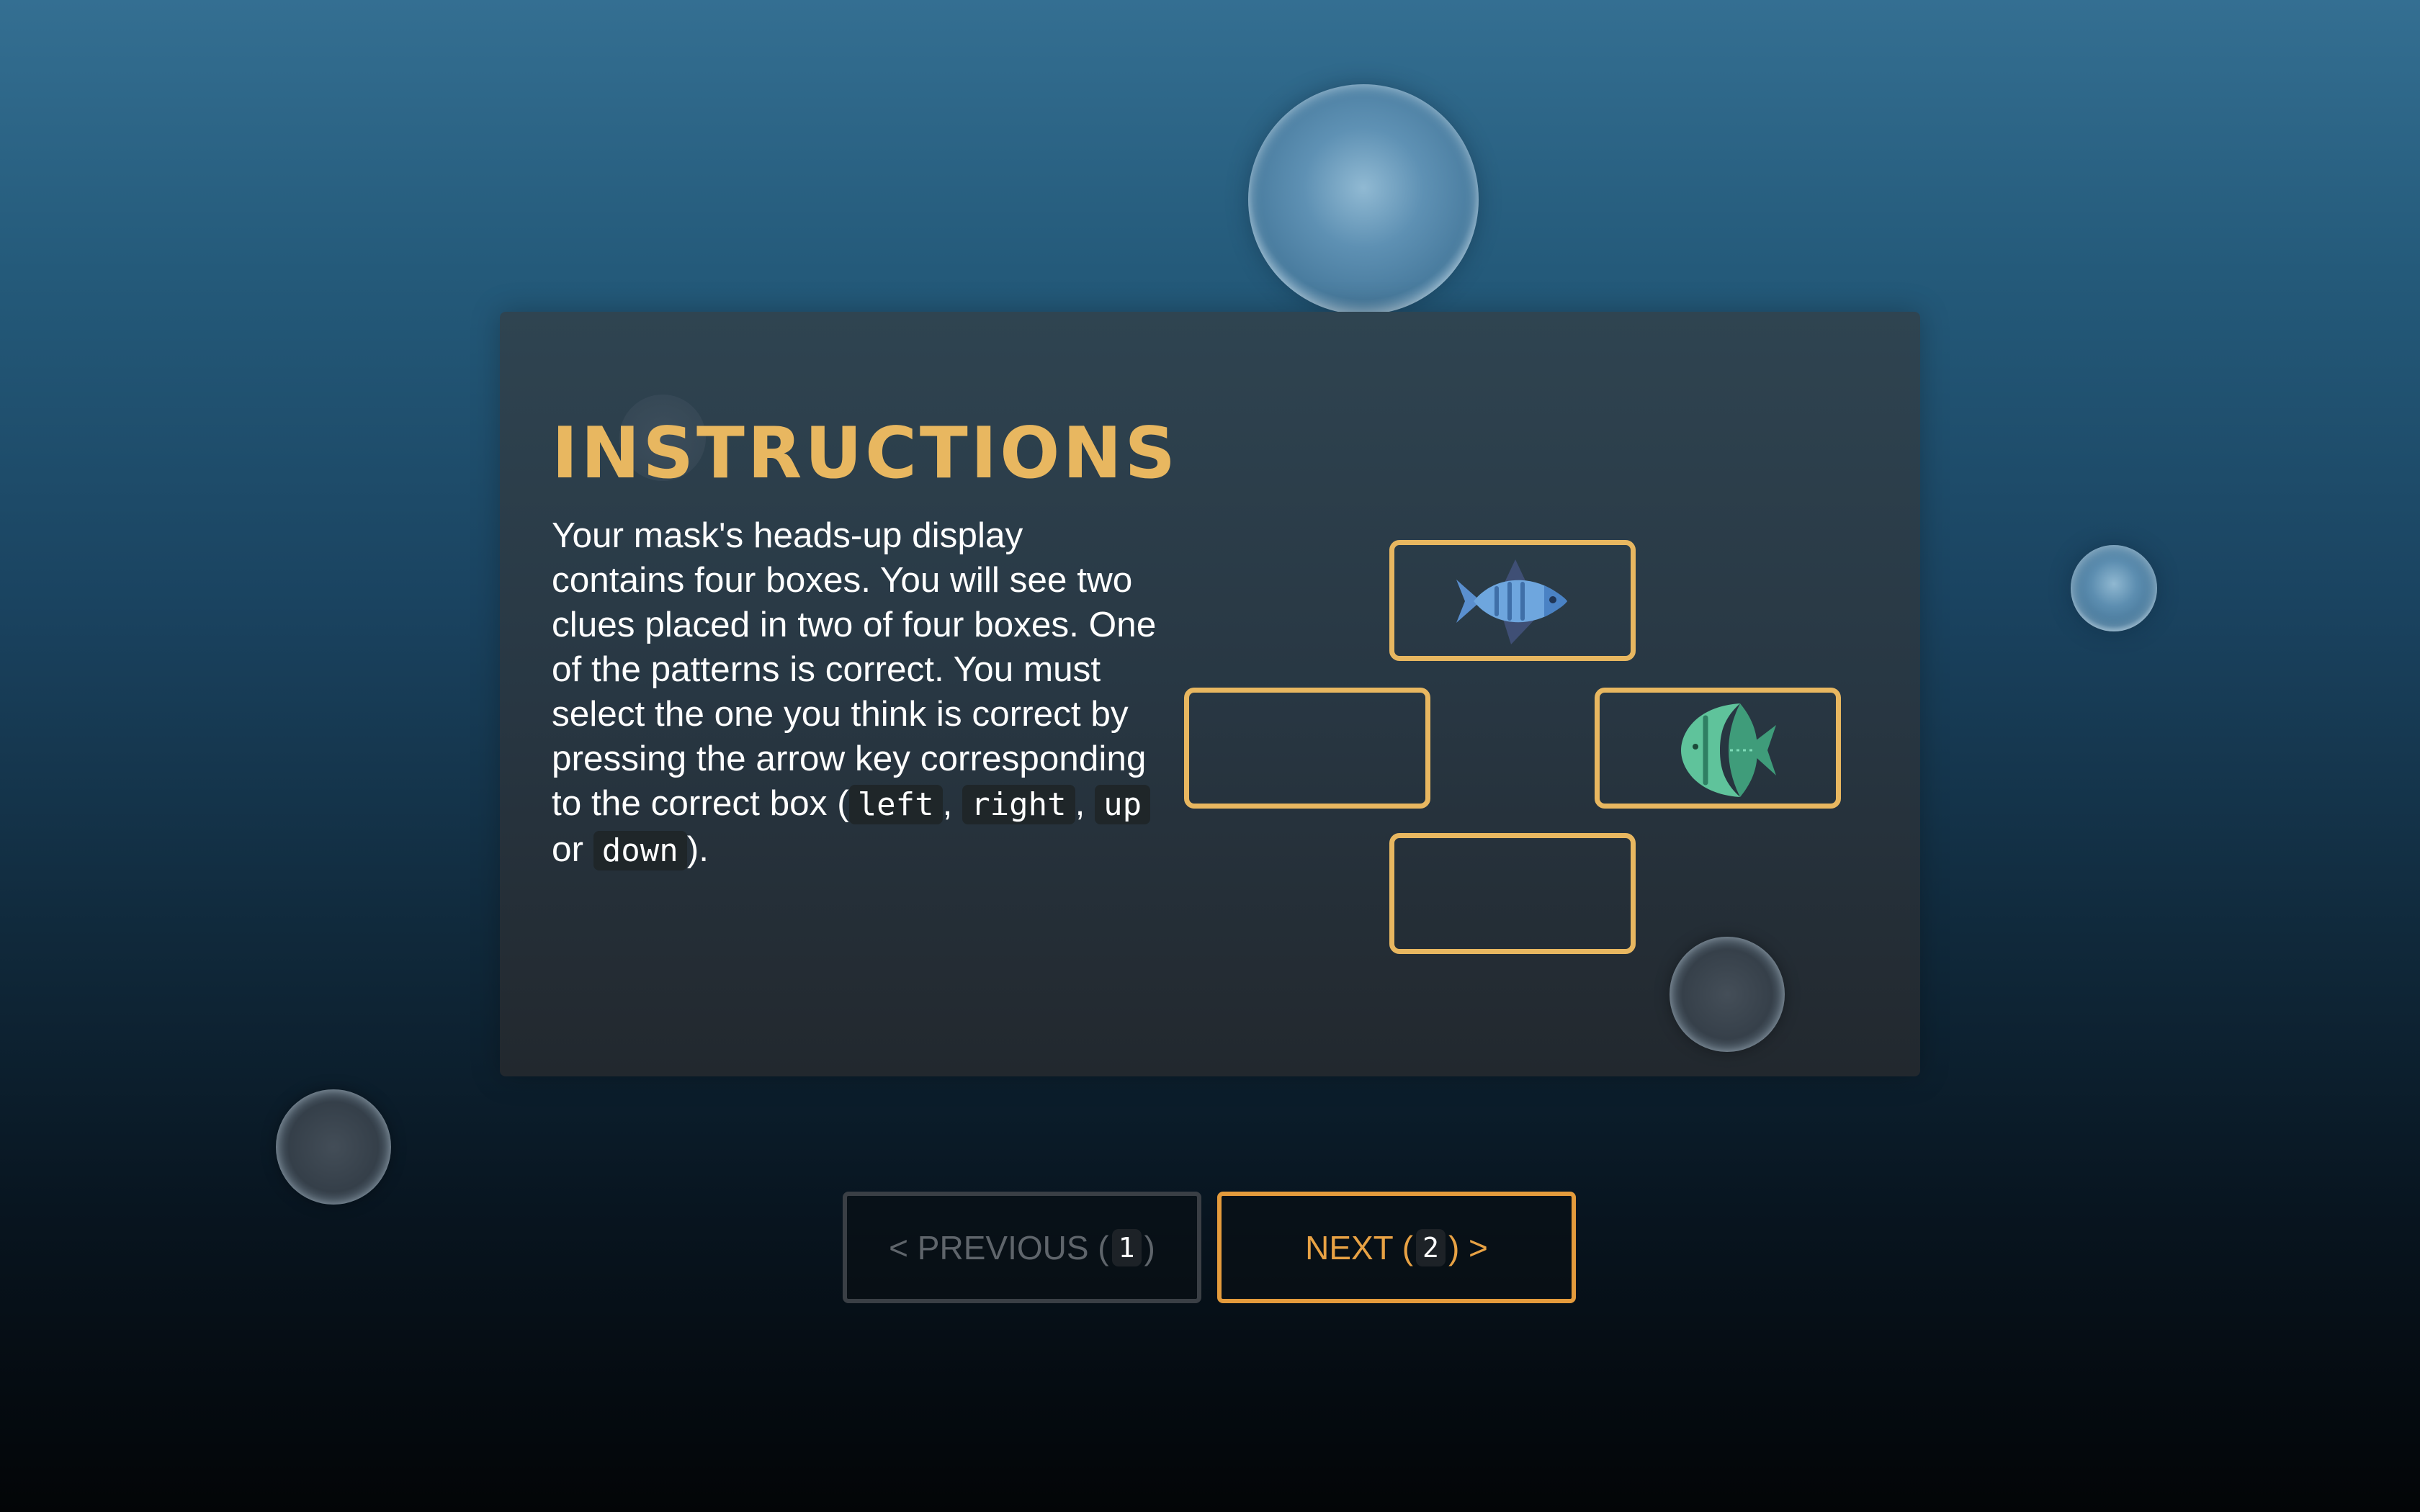  I want to click on angelfish-icon, so click(1728, 750).